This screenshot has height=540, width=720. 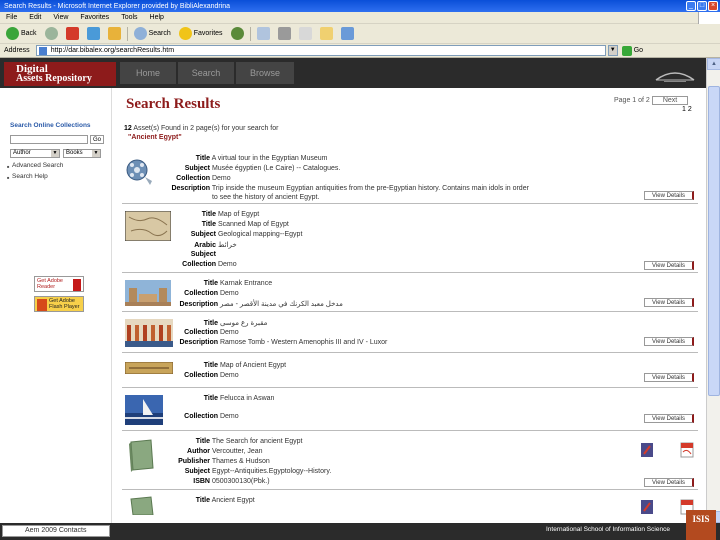 I want to click on nav-home: Home, so click(x=148, y=73).